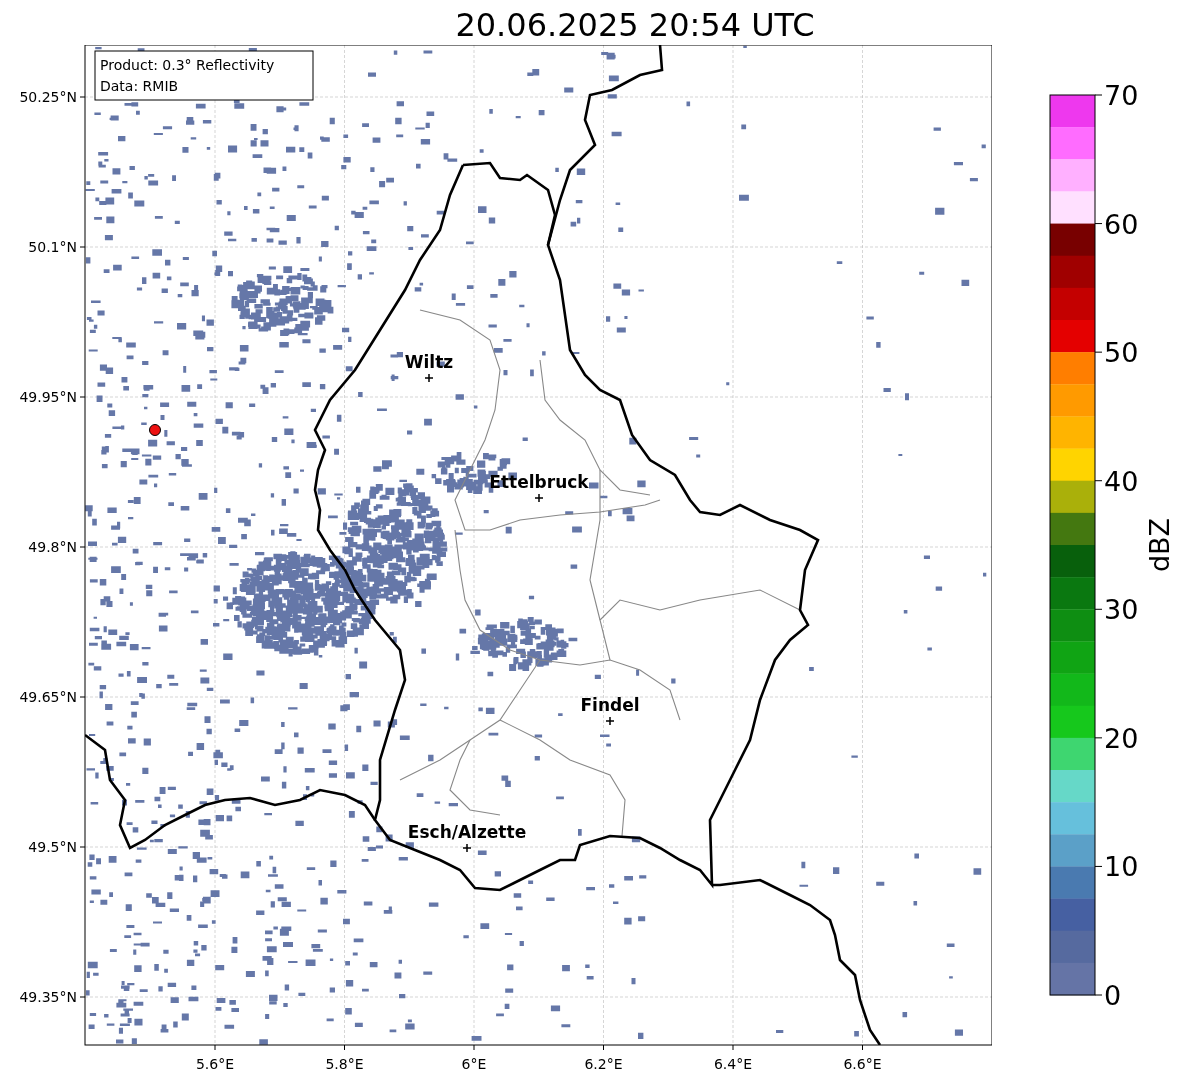 Image resolution: width=1184 pixels, height=1081 pixels. I want to click on axis-tick-label: 6.6°E, so click(862, 1064).